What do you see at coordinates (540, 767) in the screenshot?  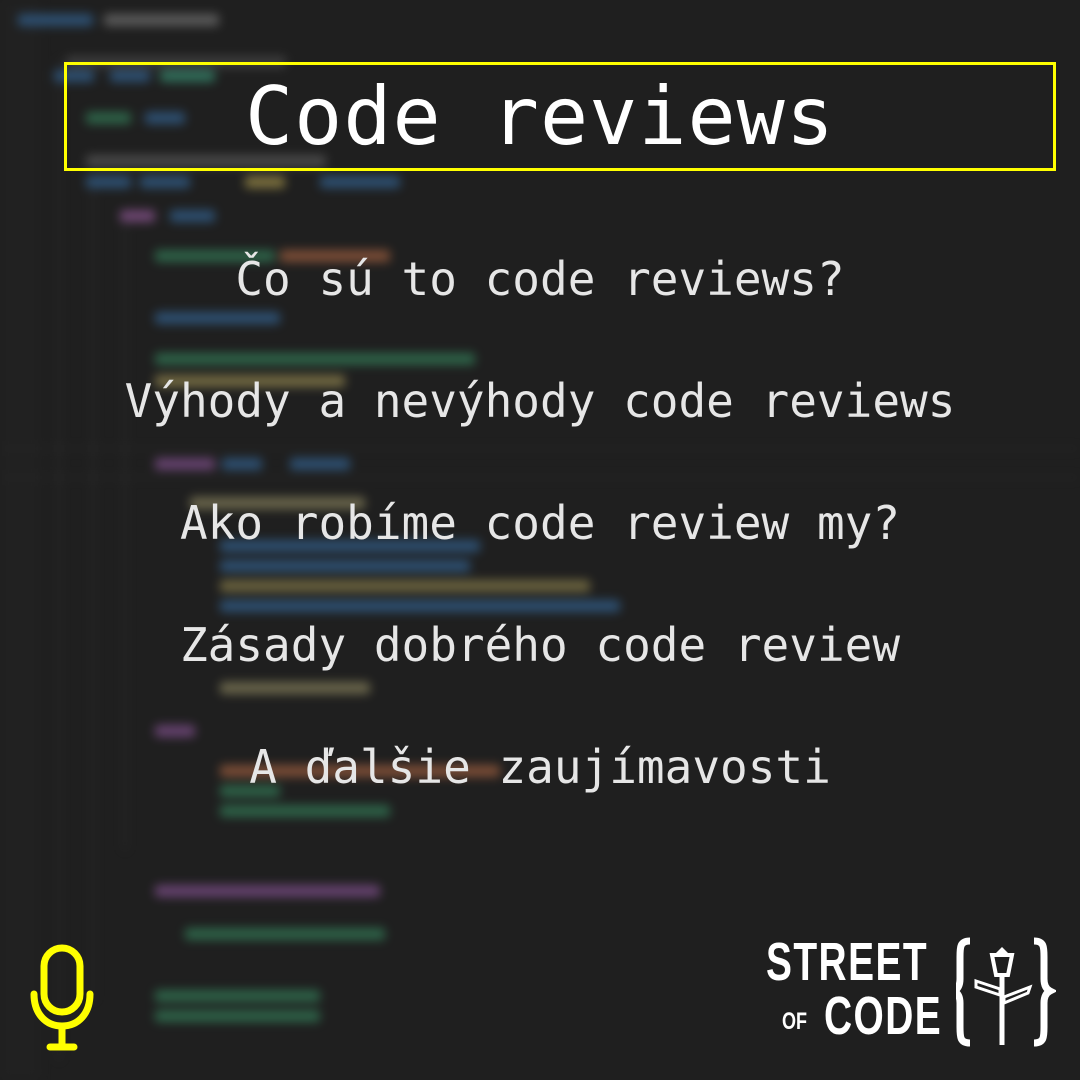 I see `topic-item: A ďalšie zaujímavosti` at bounding box center [540, 767].